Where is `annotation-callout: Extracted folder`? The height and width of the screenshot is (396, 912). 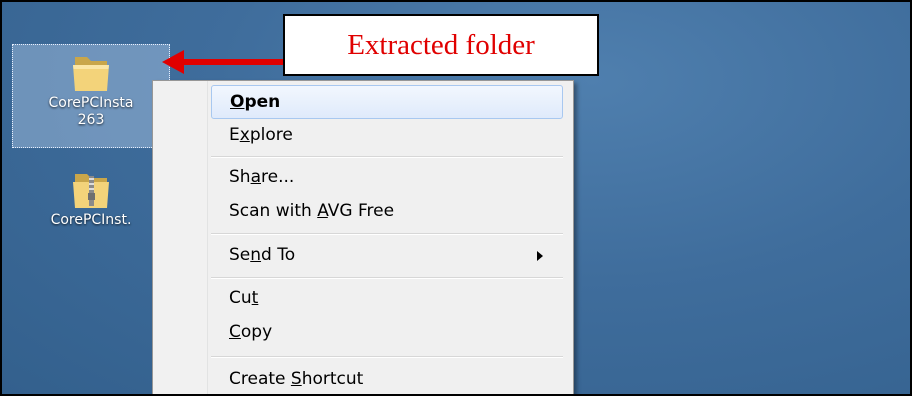
annotation-callout: Extracted folder is located at coordinates (441, 45).